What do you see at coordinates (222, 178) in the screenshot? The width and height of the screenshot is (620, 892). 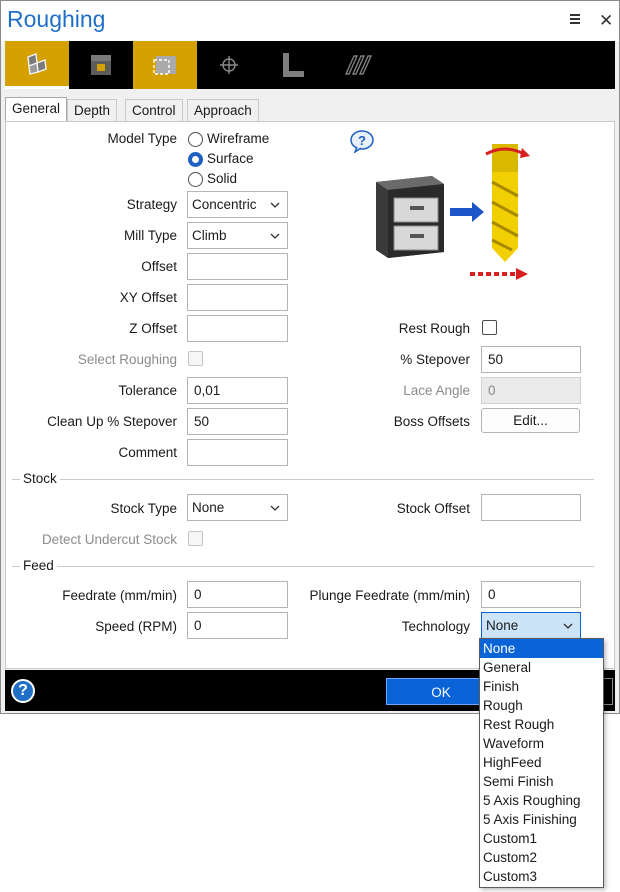 I see `solid-radio-label: Solid` at bounding box center [222, 178].